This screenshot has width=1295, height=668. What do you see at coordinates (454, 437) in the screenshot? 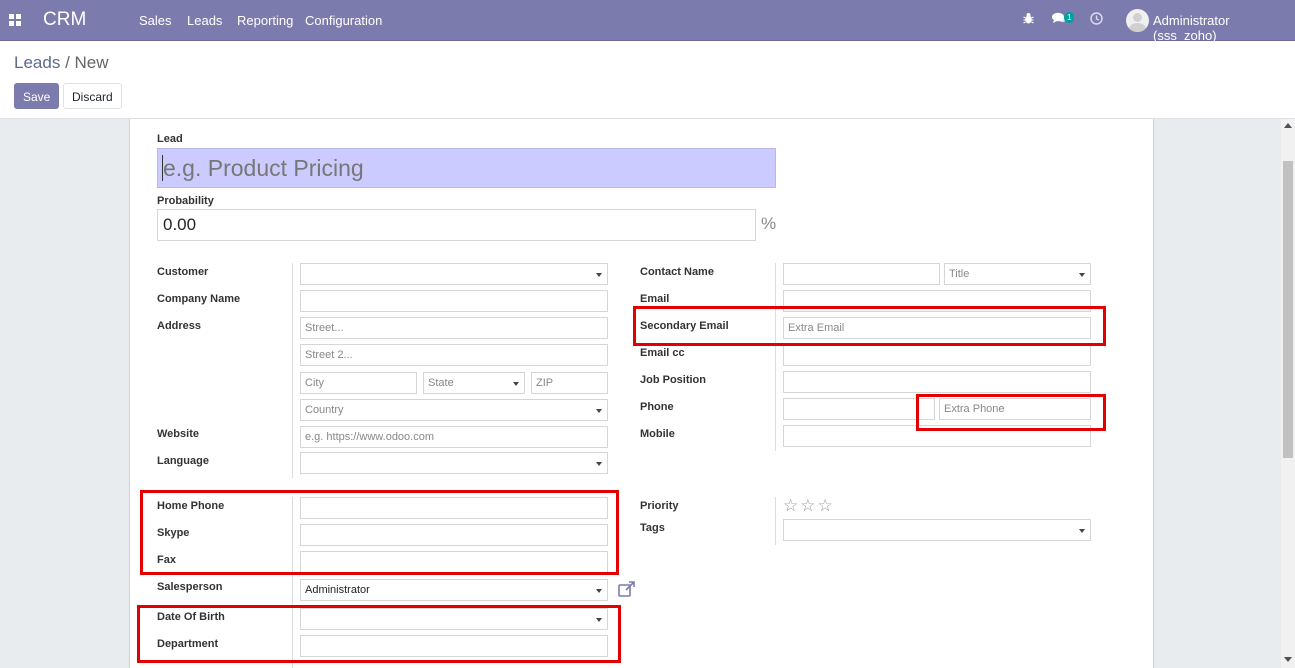
I see `website-input: e.g. https://www.odoo.com` at bounding box center [454, 437].